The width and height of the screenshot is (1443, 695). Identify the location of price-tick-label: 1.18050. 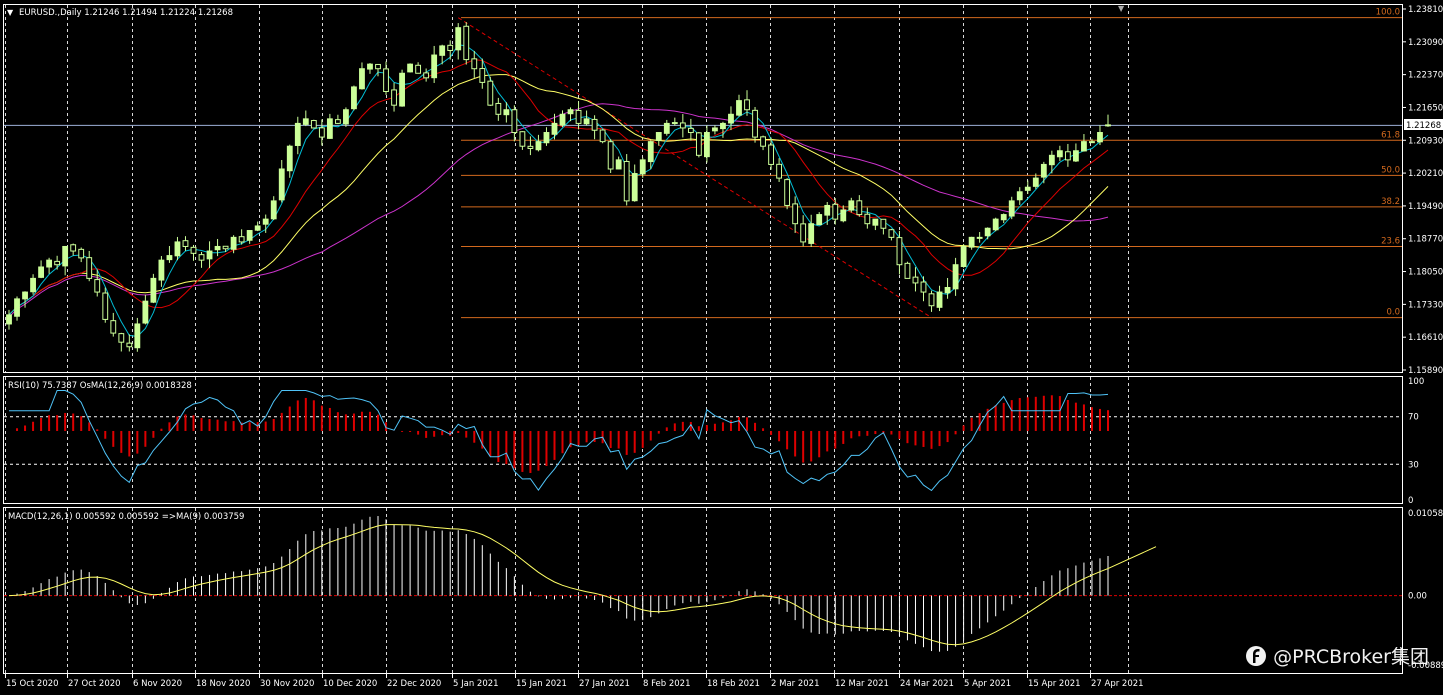
(1425, 273).